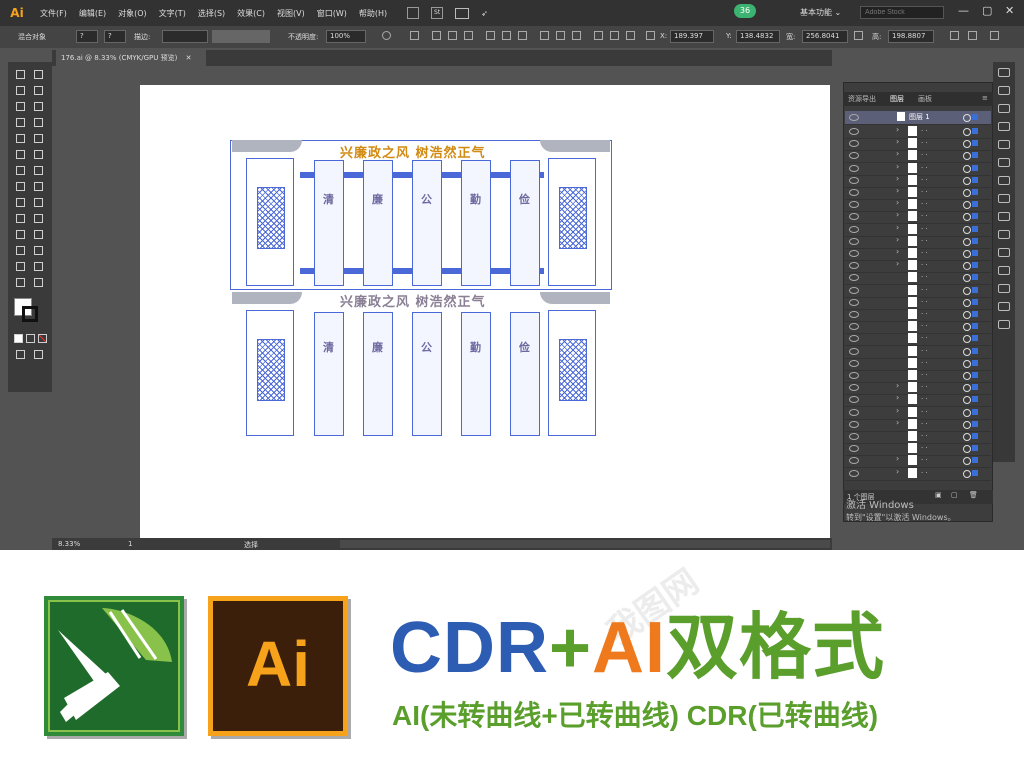 Image resolution: width=1024 pixels, height=768 pixels. Describe the element at coordinates (468, 35) in the screenshot. I see `align-right-icon` at that location.